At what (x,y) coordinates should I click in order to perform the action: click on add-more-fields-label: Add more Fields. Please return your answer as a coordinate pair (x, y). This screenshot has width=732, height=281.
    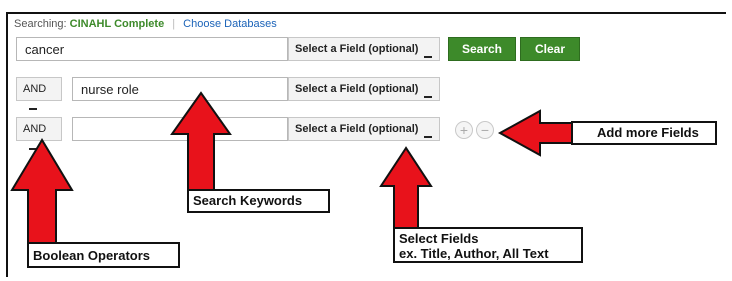
    Looking at the image, I should click on (644, 133).